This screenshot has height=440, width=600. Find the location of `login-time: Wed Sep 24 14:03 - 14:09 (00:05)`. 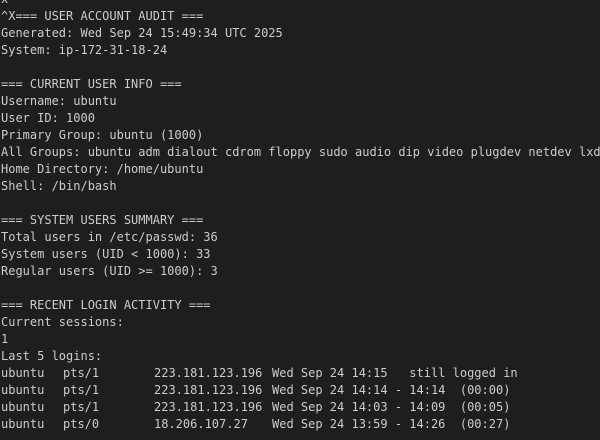

login-time: Wed Sep 24 14:03 - 14:09 (00:05) is located at coordinates (391, 407).